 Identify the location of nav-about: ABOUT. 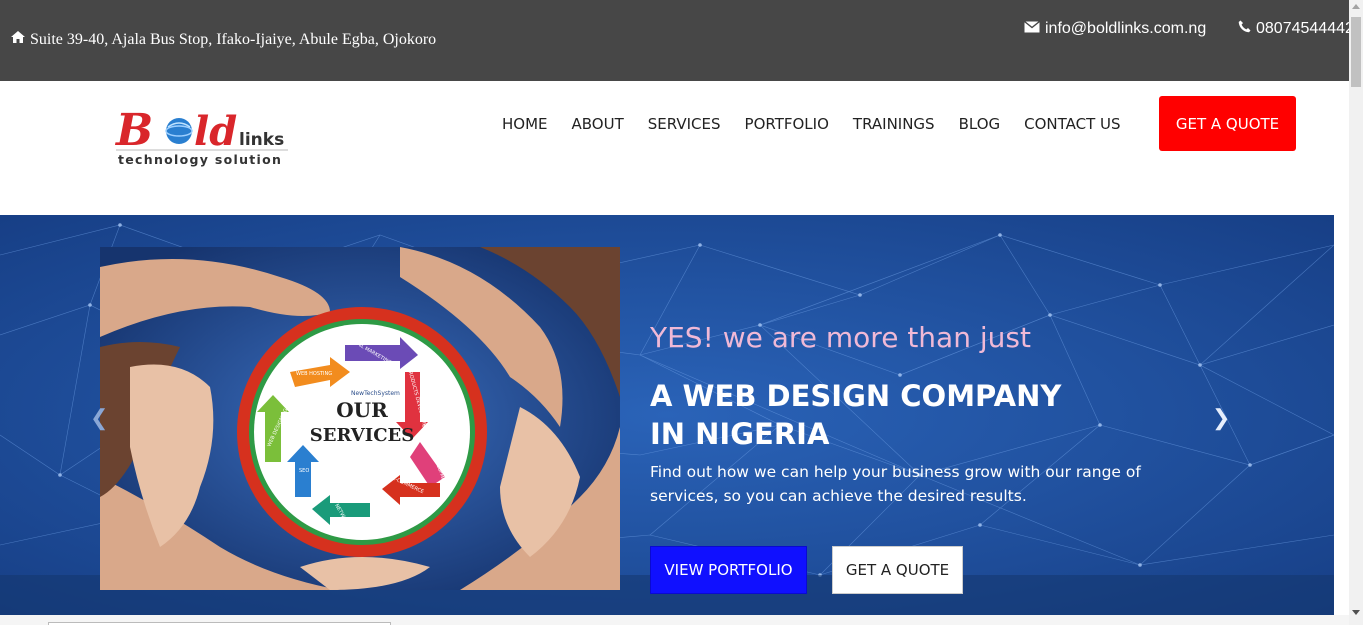
(598, 124).